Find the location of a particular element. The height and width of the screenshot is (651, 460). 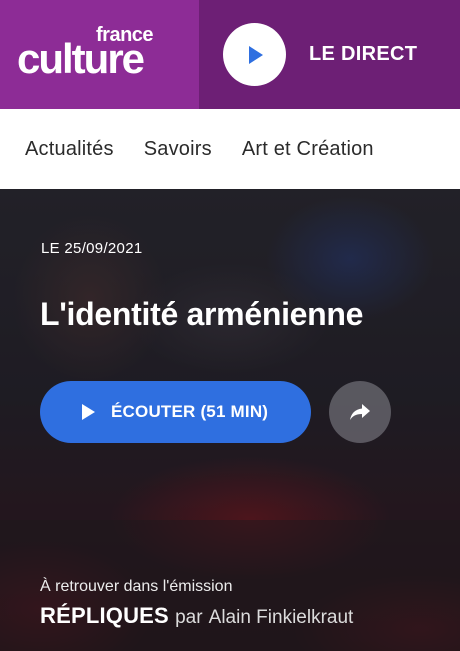

emission-name: RÉPLIQUES is located at coordinates (104, 615).